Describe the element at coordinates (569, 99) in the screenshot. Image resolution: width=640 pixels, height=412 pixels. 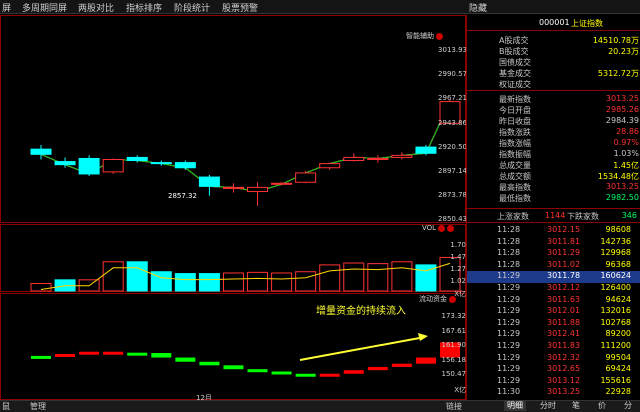
I see `info-row: 最新指数 3013.25` at that location.